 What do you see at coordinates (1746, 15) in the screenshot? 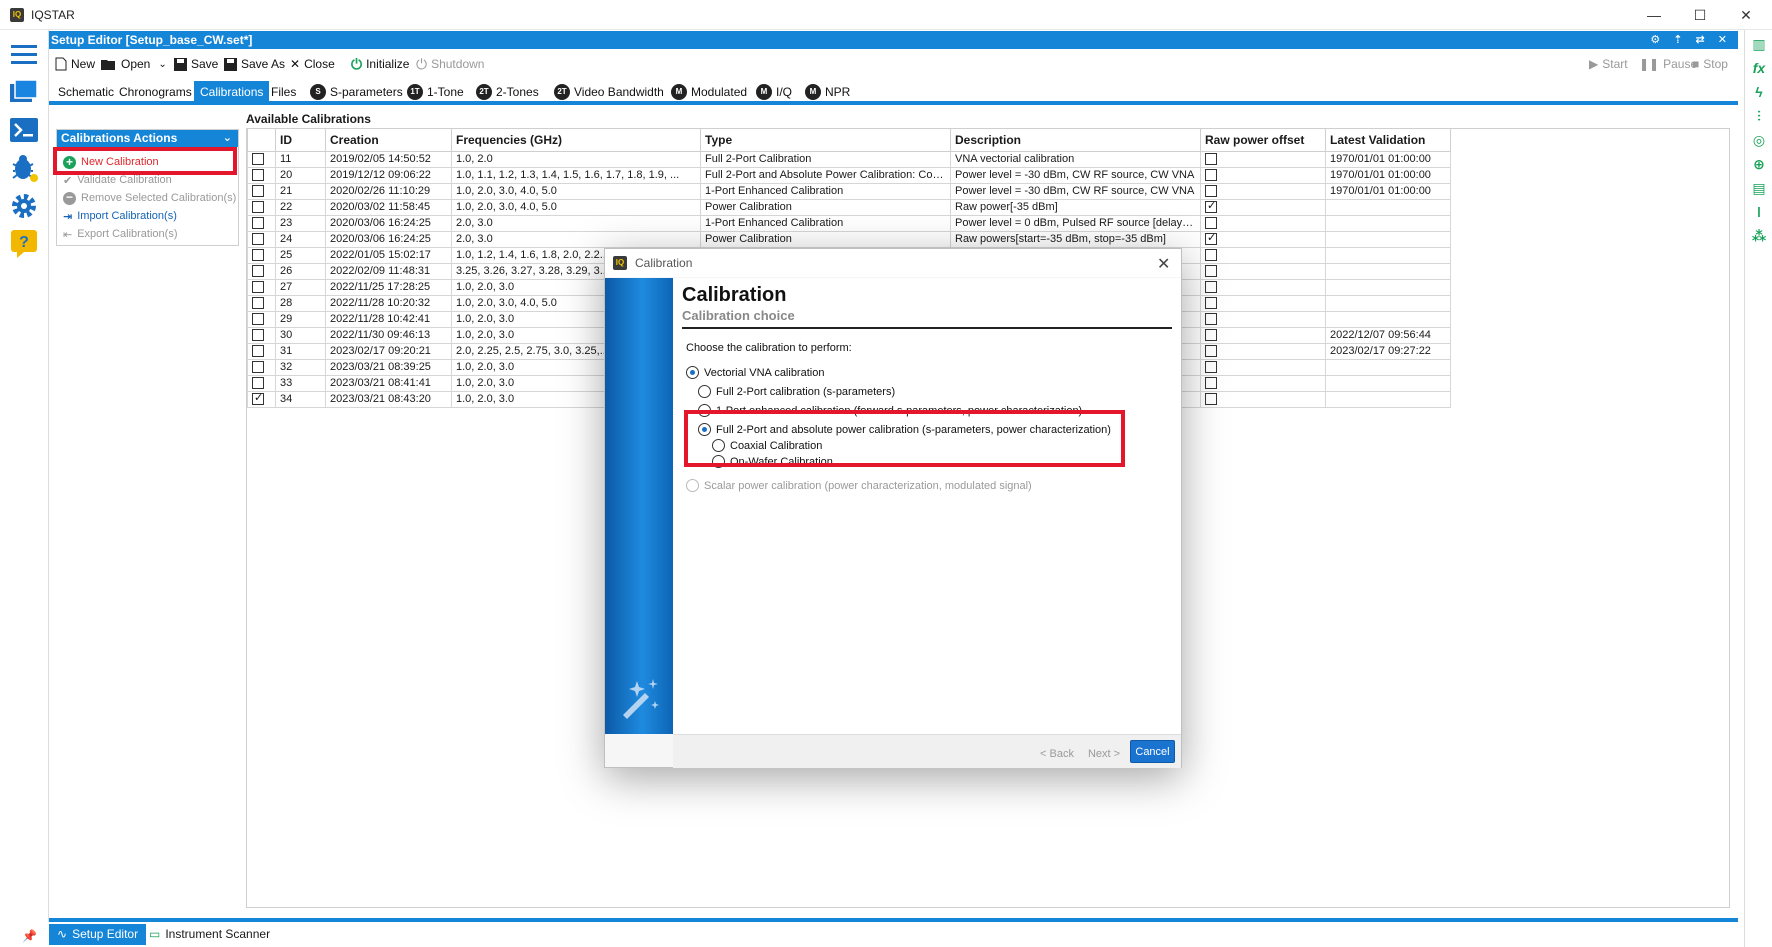
I see `close-window-button: ✕` at bounding box center [1746, 15].